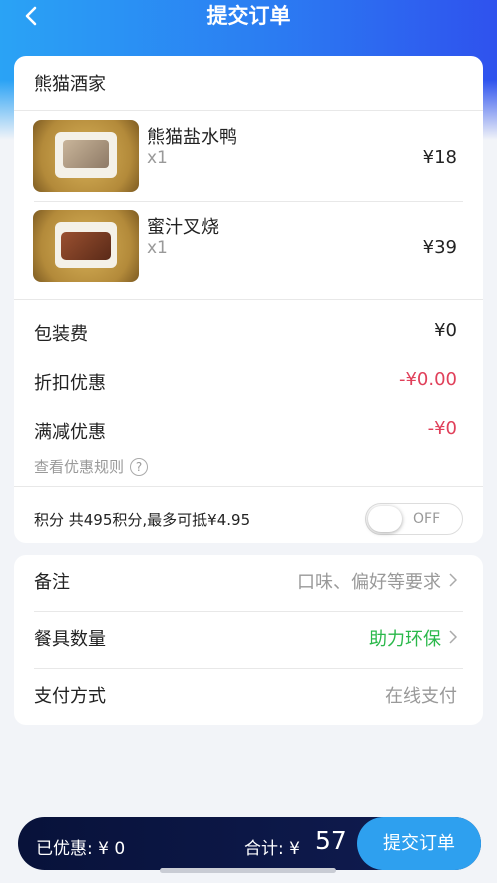 This screenshot has width=497, height=883. Describe the element at coordinates (442, 428) in the screenshot. I see `full-reduction-value: -¥0` at that location.